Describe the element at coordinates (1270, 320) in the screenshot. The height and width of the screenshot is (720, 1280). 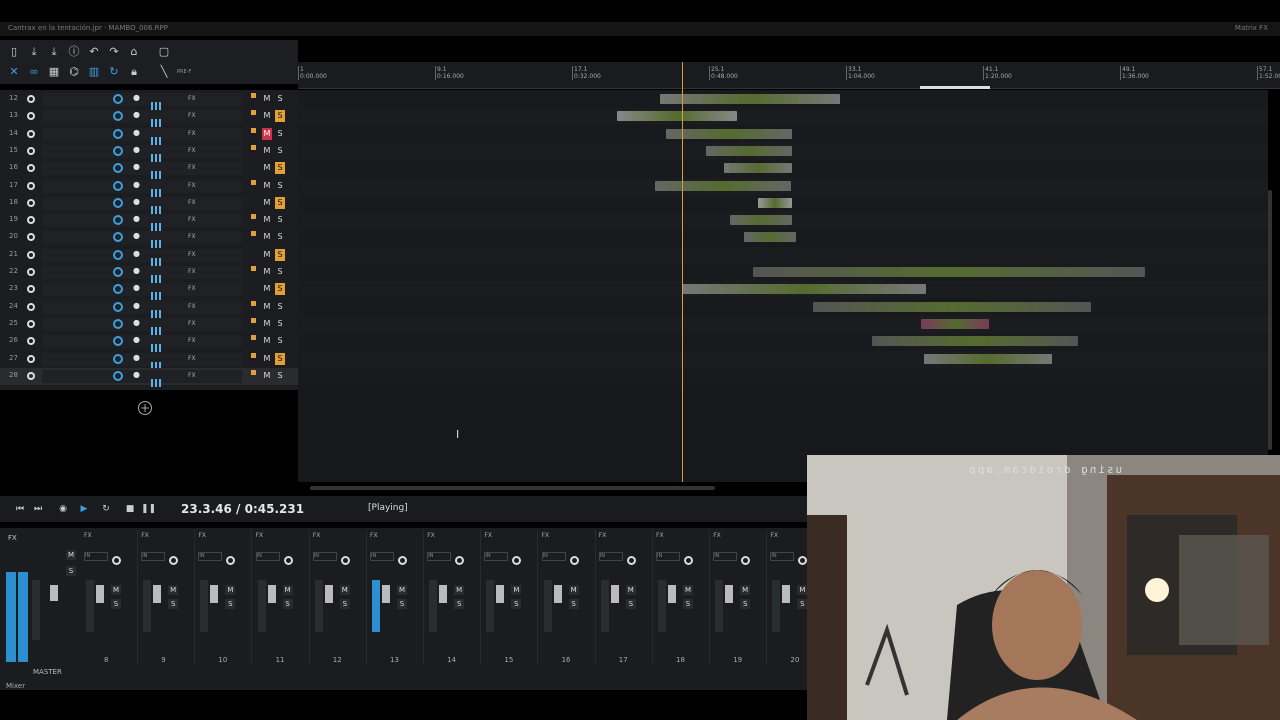
I see `vertical-scrollbar` at that location.